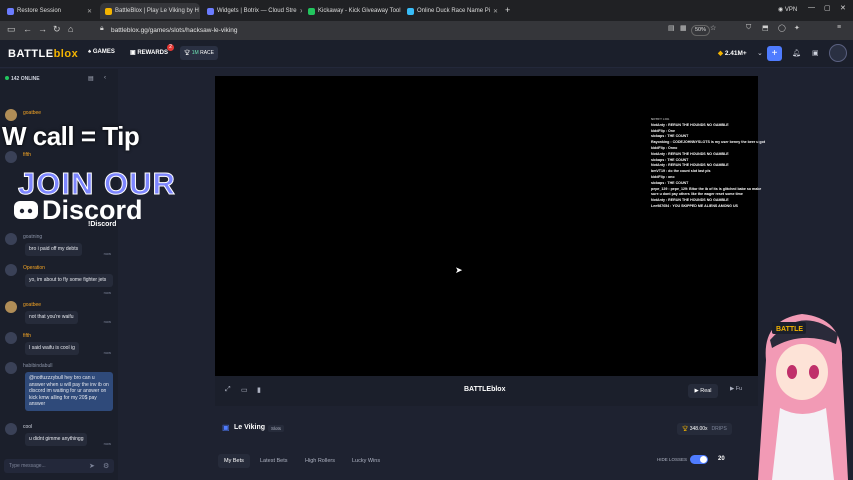 The width and height of the screenshot is (853, 480). What do you see at coordinates (797, 28) in the screenshot?
I see `extensions-icon: ✦` at bounding box center [797, 28].